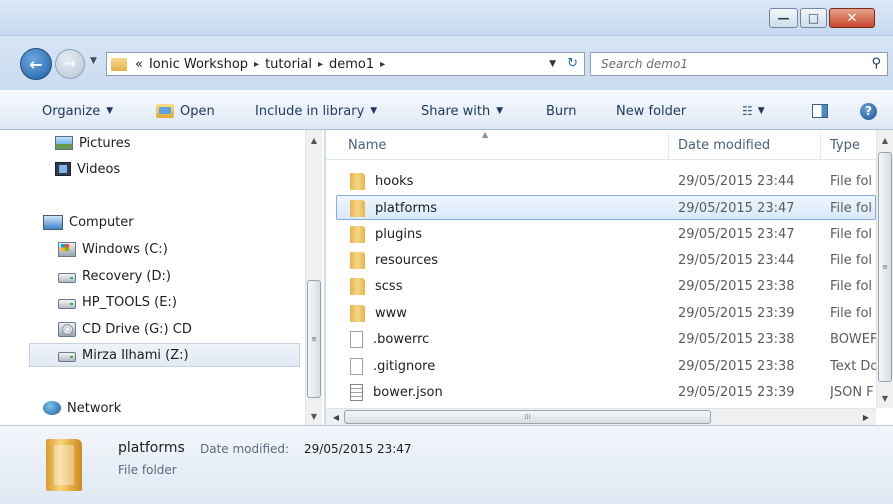 This screenshot has height=504, width=893. Describe the element at coordinates (260, 64) in the screenshot. I see `breadcrumb: « Ionic Workshop ▸ tutorial ▸ demo1 ▸` at that location.